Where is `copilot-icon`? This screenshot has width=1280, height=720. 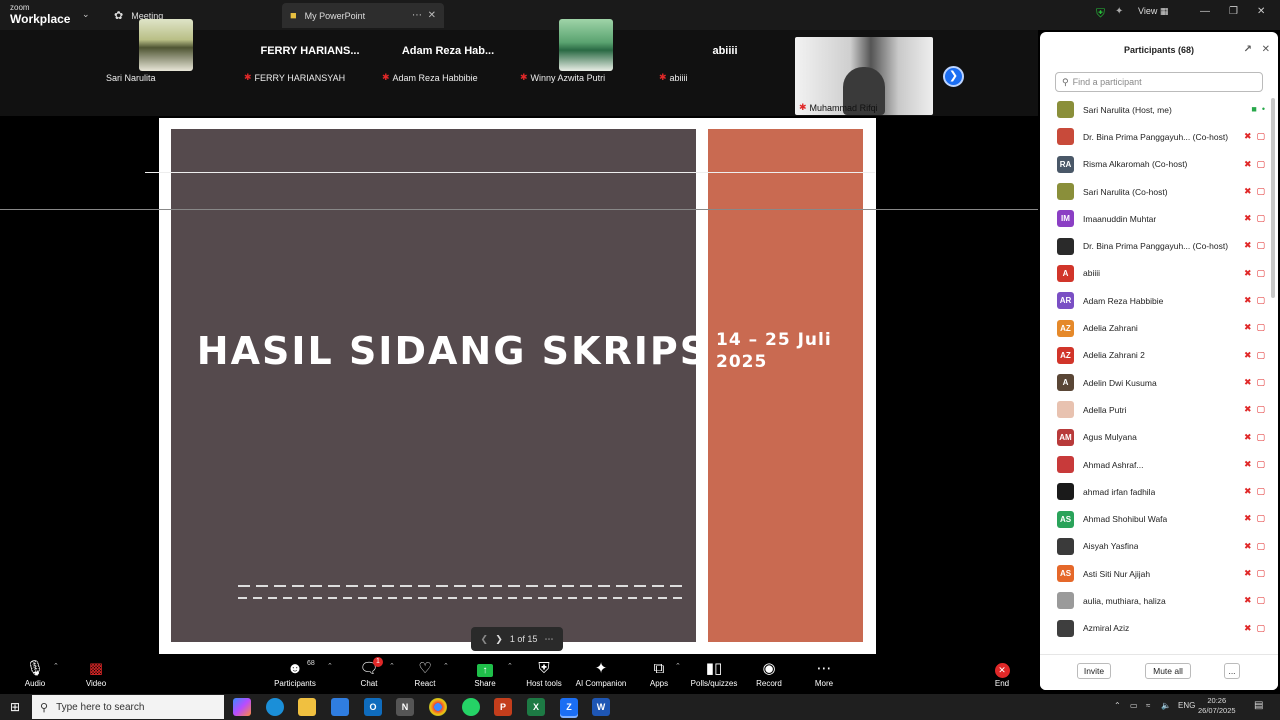
copilot-icon is located at coordinates (242, 707).